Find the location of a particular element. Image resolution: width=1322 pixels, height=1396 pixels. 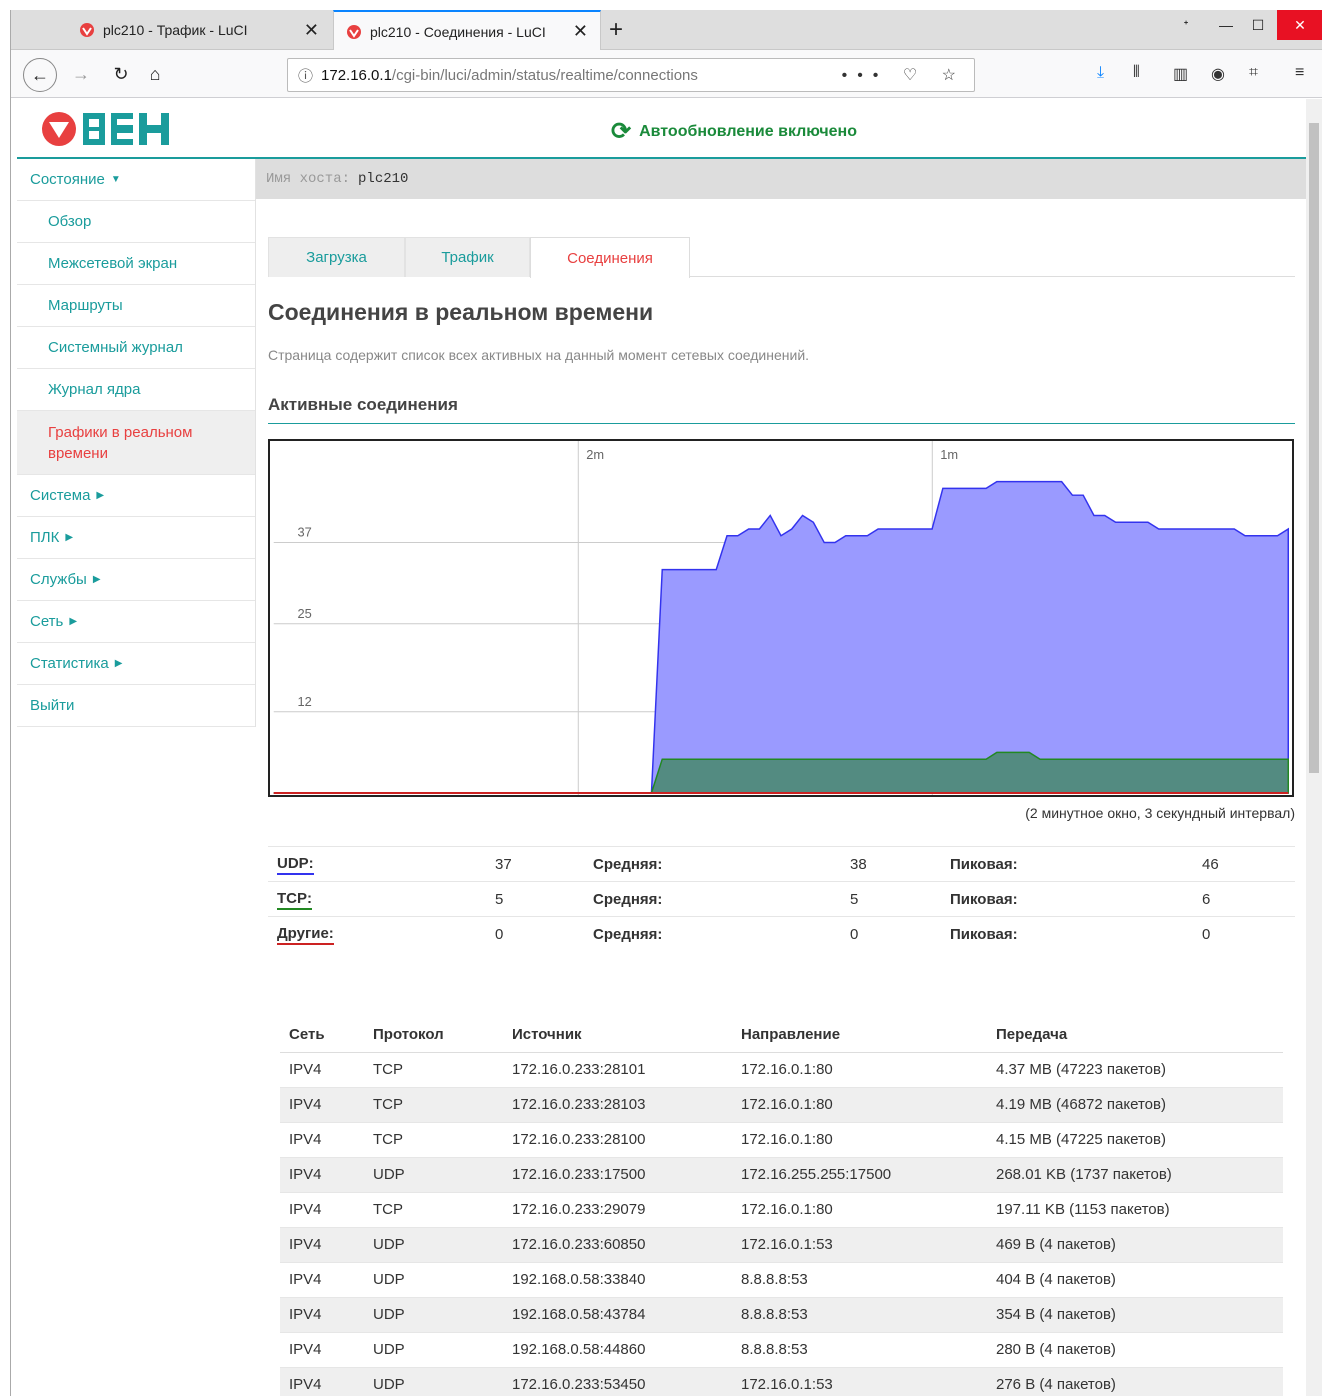

browser-tab-traffic: plc210 - Трафик - LuCI ✕ is located at coordinates (199, 30).